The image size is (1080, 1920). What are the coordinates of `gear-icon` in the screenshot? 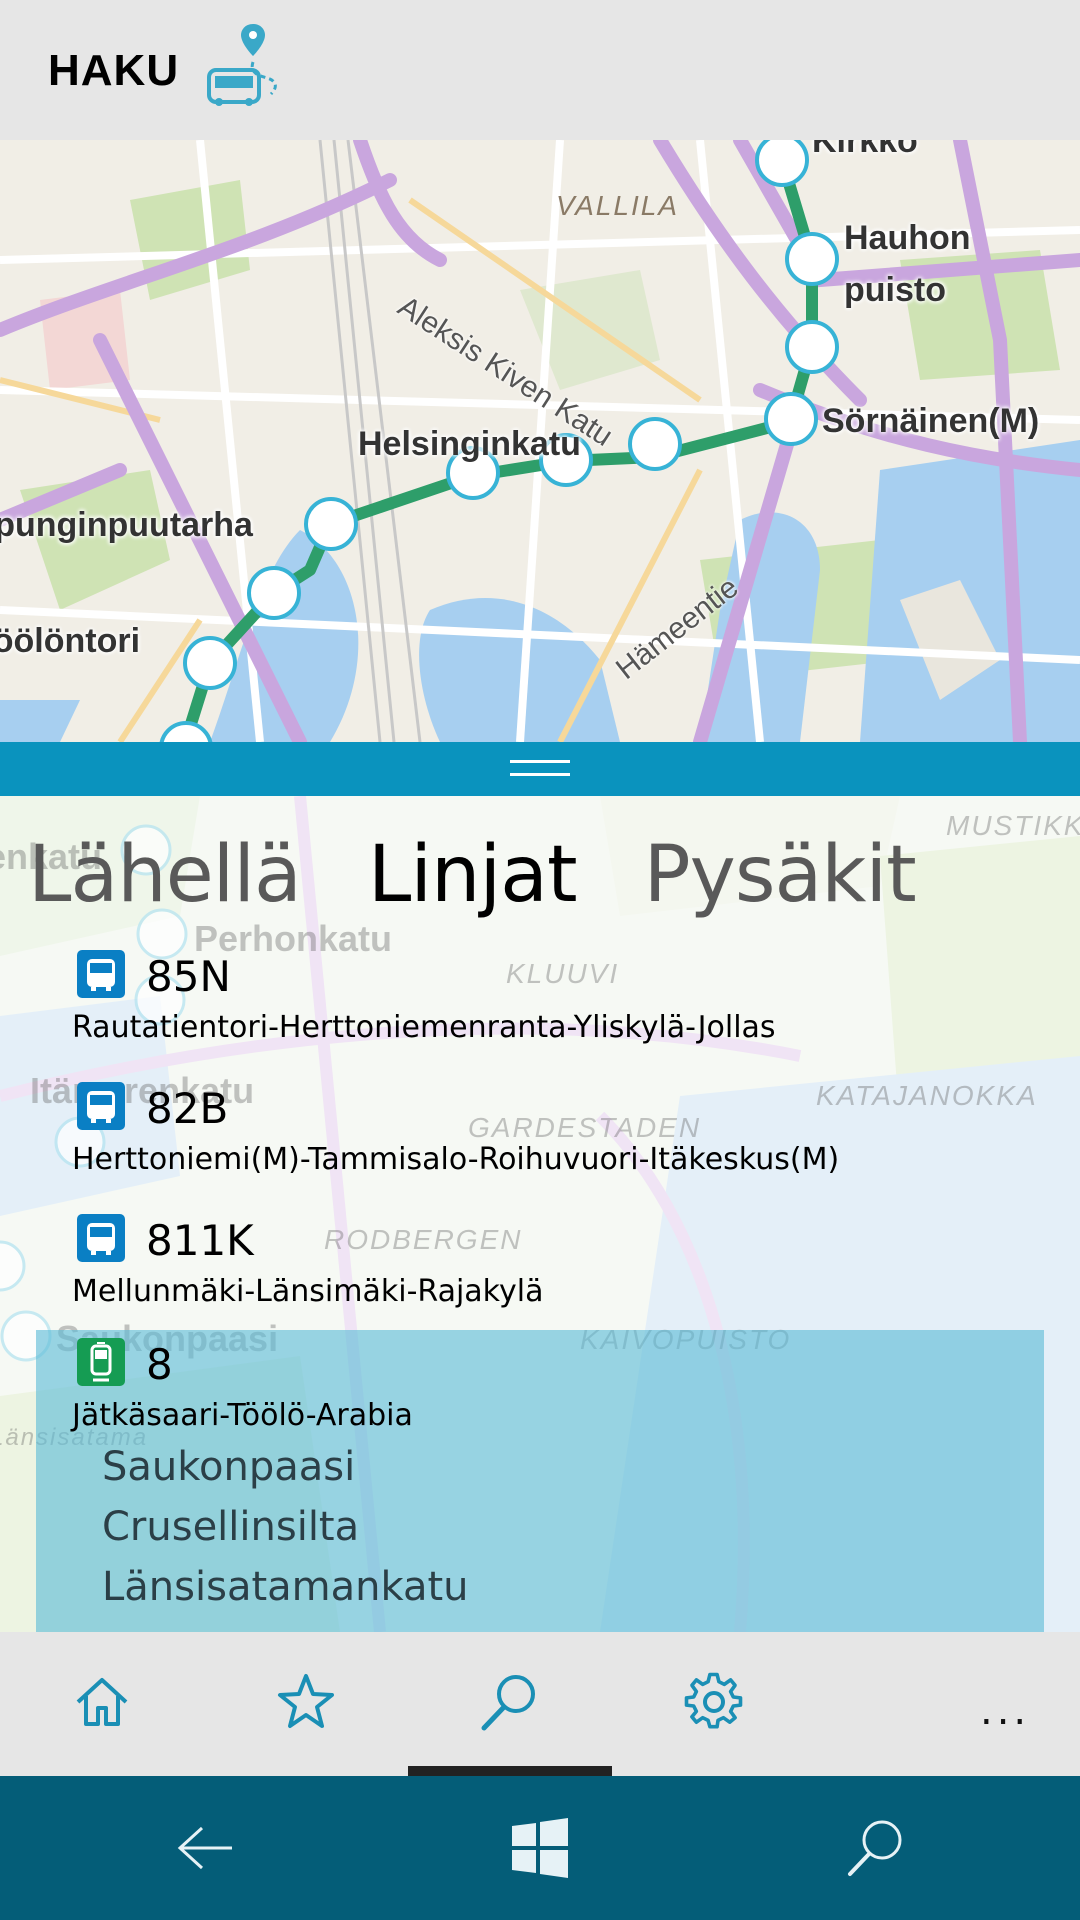 It's located at (713, 1700).